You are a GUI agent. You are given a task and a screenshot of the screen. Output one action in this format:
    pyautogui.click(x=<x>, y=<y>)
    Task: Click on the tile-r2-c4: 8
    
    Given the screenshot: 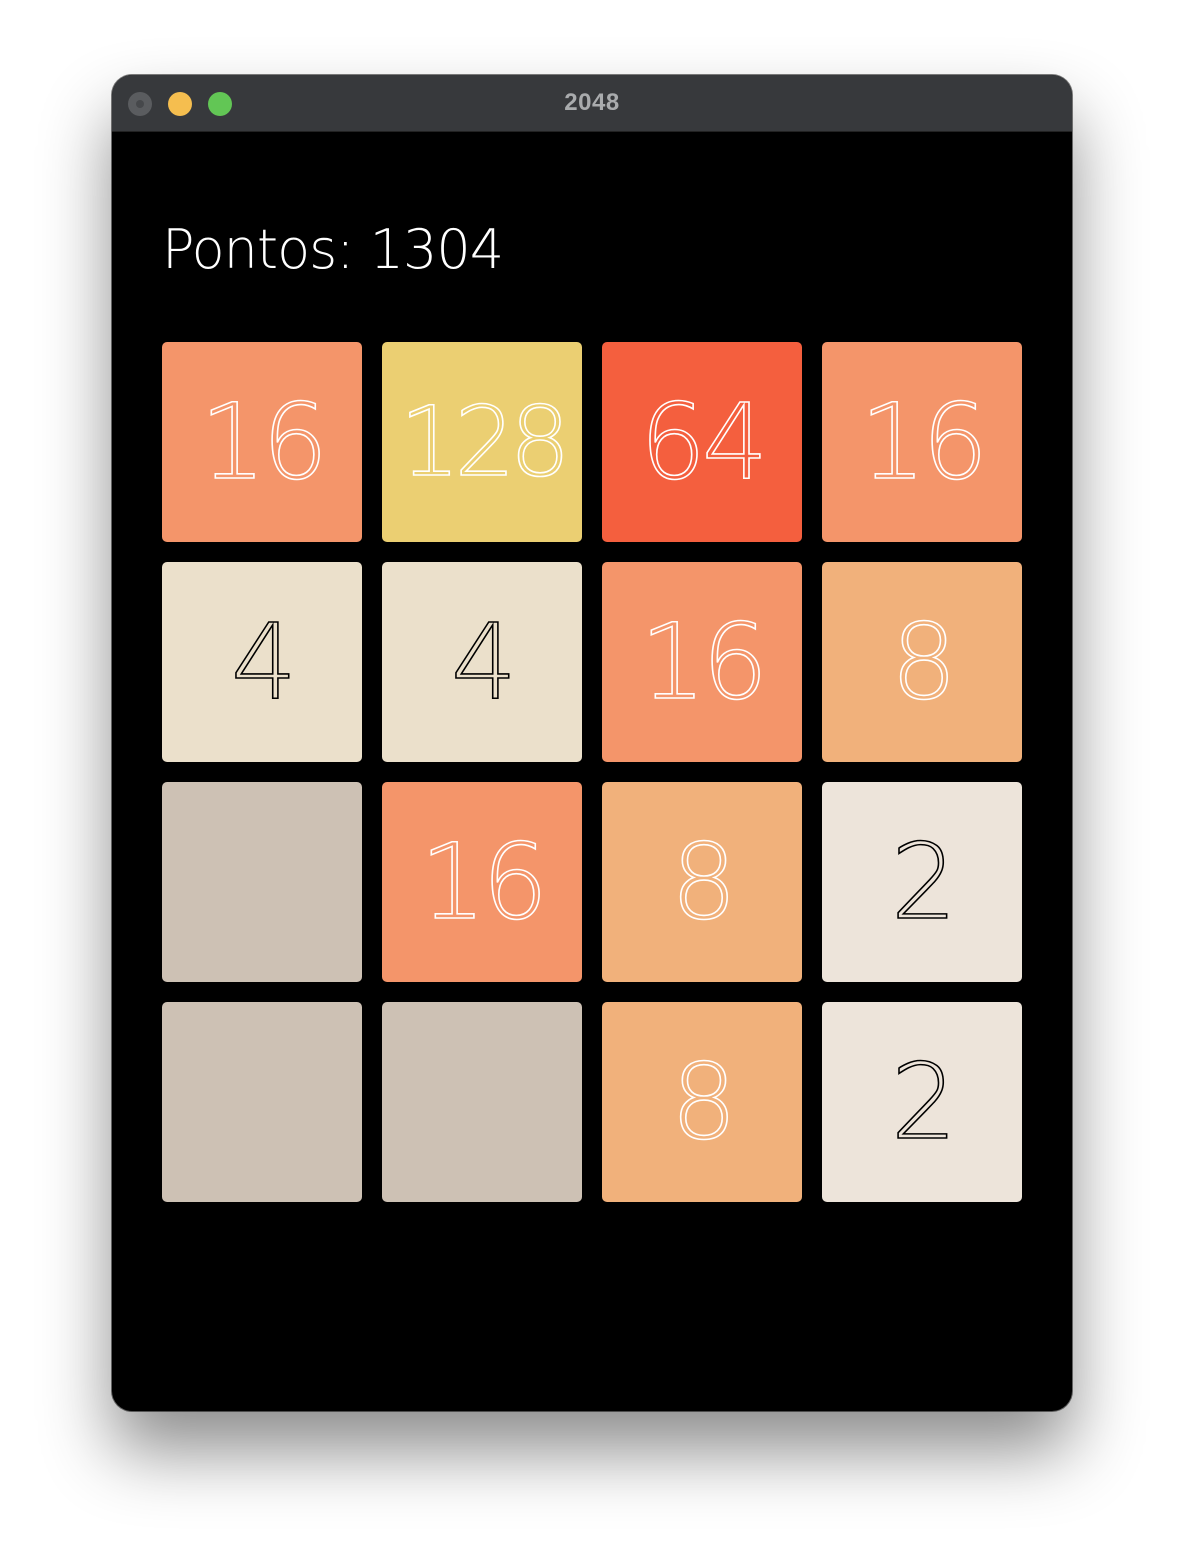 What is the action you would take?
    pyautogui.click(x=922, y=662)
    